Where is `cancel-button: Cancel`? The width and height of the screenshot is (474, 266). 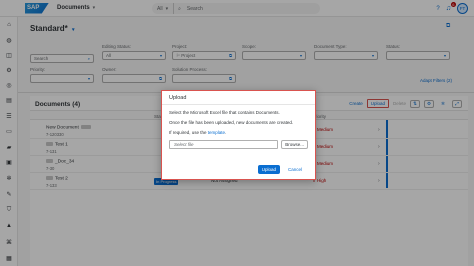 cancel-button: Cancel is located at coordinates (294, 169).